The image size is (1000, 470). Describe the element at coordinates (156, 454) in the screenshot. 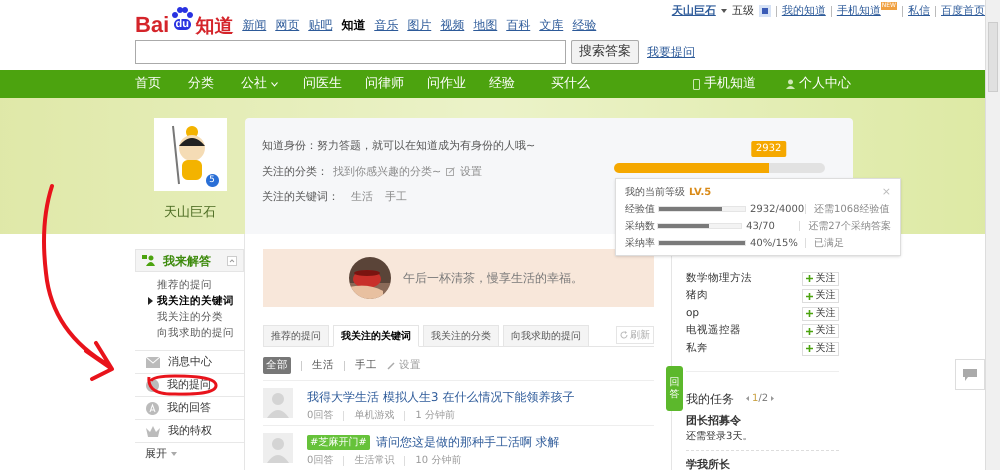

I see `expand-link: 展开` at that location.